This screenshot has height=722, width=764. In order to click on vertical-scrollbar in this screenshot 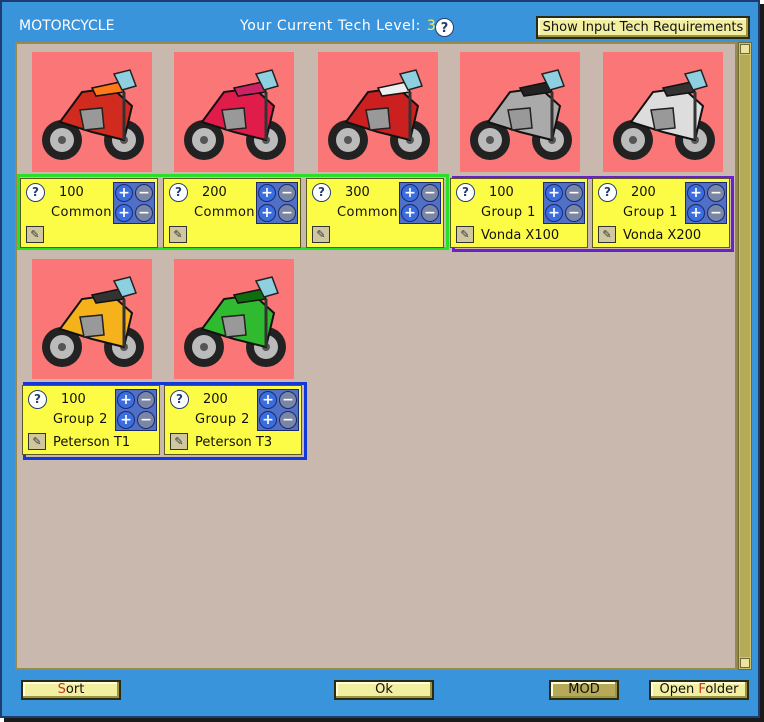, I will do `click(745, 356)`.